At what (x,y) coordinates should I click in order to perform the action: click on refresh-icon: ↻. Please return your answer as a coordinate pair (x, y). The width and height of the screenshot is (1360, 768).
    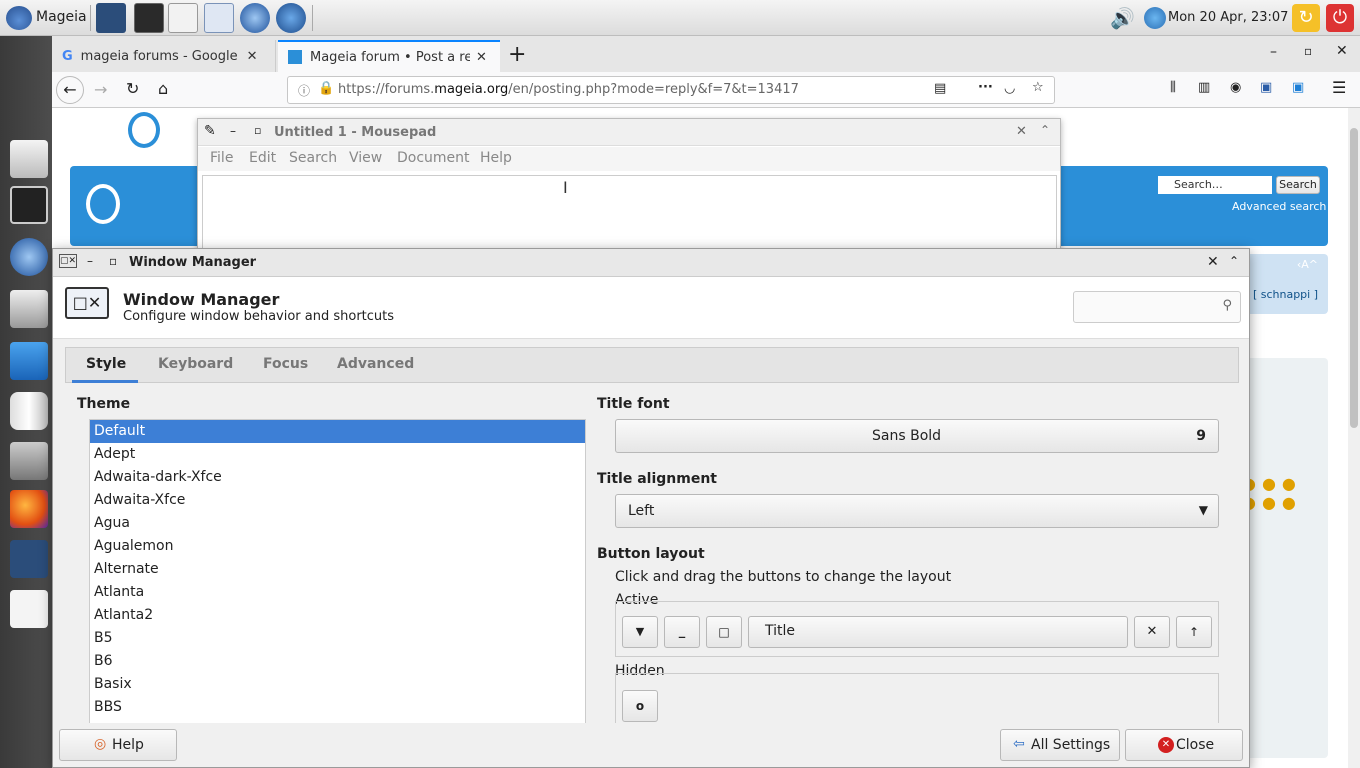
    Looking at the image, I should click on (1306, 18).